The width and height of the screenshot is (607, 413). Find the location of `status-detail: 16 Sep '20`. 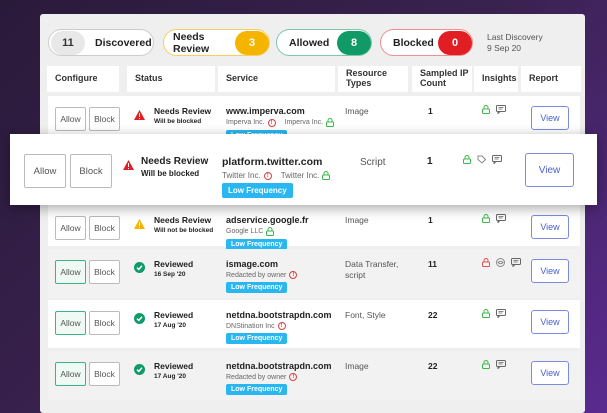

status-detail: 16 Sep '20 is located at coordinates (170, 274).